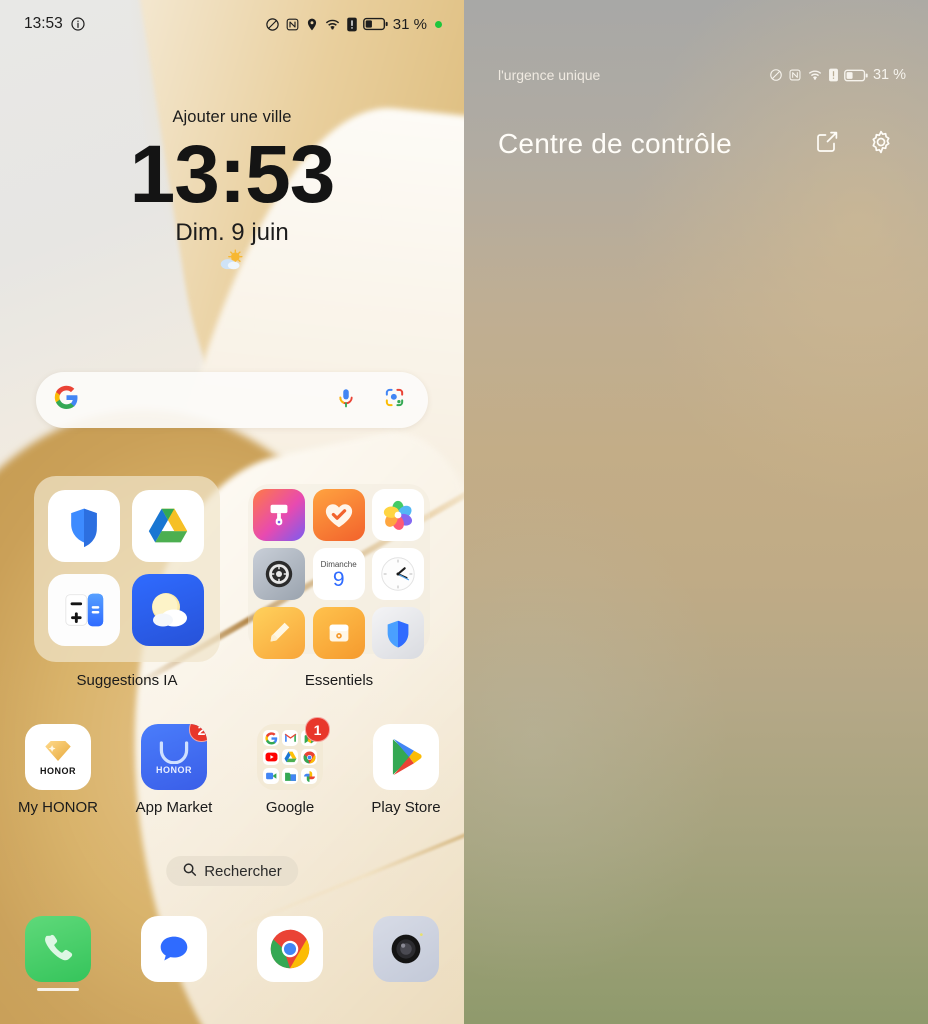 This screenshot has height=1024, width=928. I want to click on folder-label-essentiels: Essentiels, so click(339, 680).